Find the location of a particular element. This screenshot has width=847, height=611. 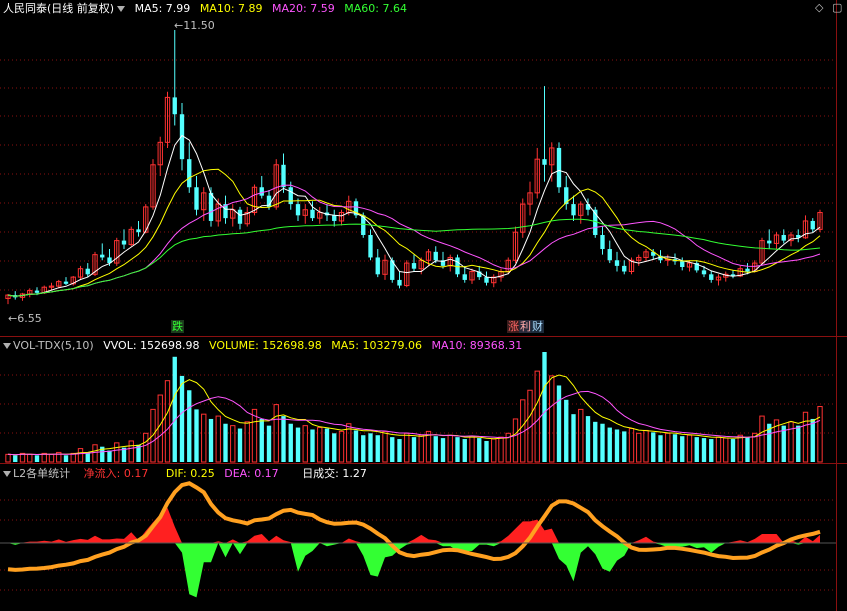

net-inflow-label: 净流入: 0.17 is located at coordinates (116, 473).